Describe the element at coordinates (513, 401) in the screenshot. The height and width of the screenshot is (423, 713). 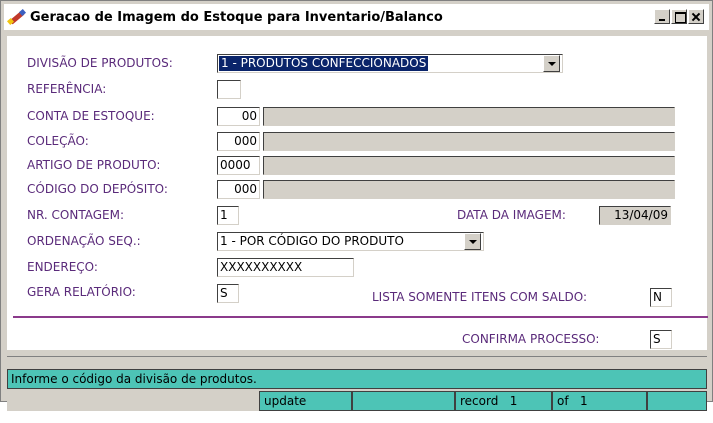
I see `record-value: 1` at that location.